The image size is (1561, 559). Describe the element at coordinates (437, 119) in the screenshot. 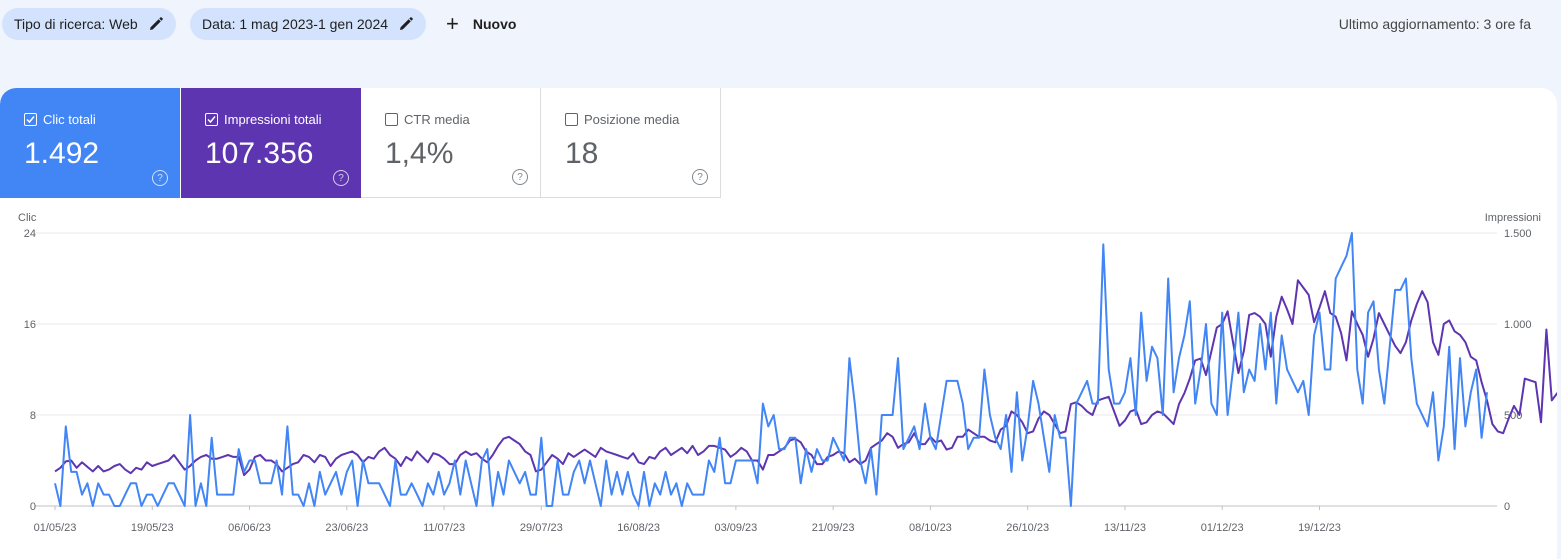

I see `metric-label: CTR media` at that location.